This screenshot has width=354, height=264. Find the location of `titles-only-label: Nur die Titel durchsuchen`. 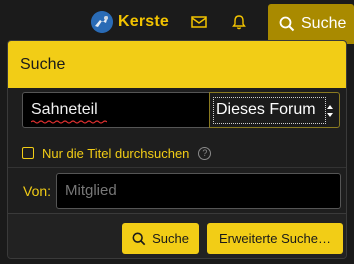

titles-only-label: Nur die Titel durchsuchen is located at coordinates (115, 153).